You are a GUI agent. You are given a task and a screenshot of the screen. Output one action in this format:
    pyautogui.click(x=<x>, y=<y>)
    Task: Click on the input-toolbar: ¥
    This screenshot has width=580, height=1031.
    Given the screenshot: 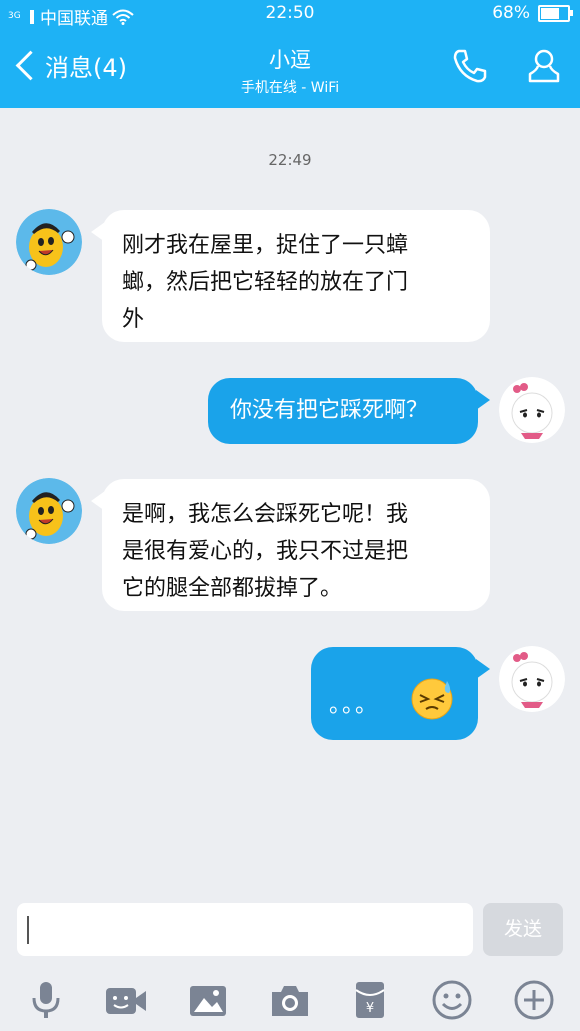 What is the action you would take?
    pyautogui.click(x=290, y=999)
    